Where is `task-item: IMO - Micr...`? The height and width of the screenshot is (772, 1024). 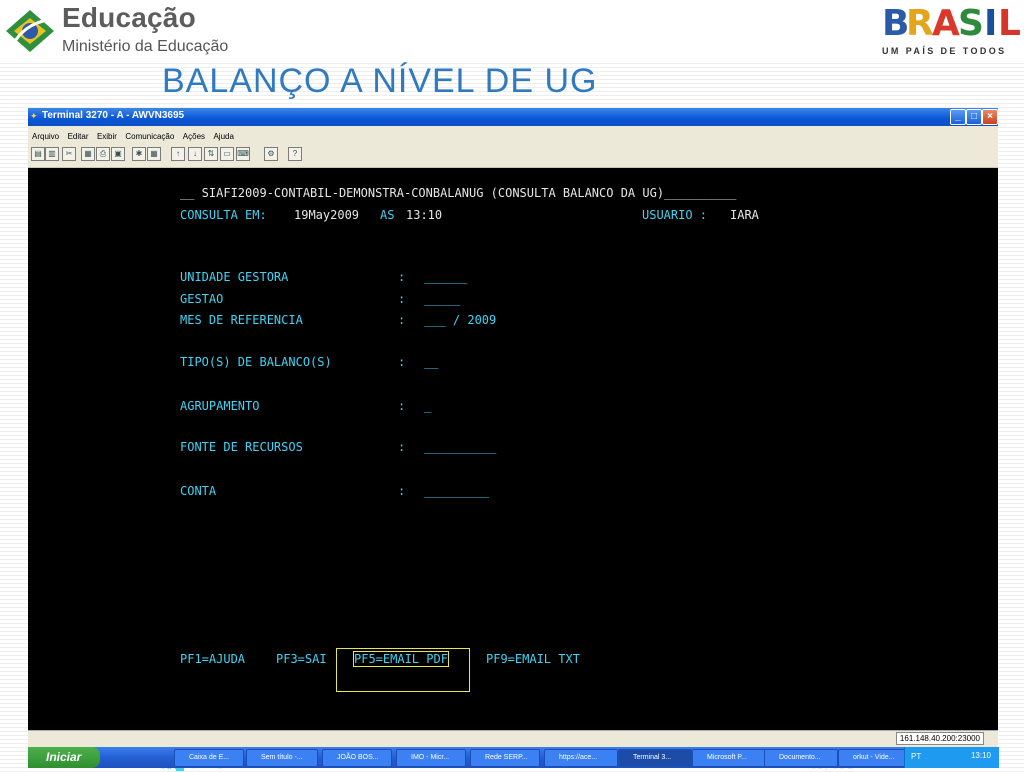
task-item: IMO - Micr... is located at coordinates (431, 758).